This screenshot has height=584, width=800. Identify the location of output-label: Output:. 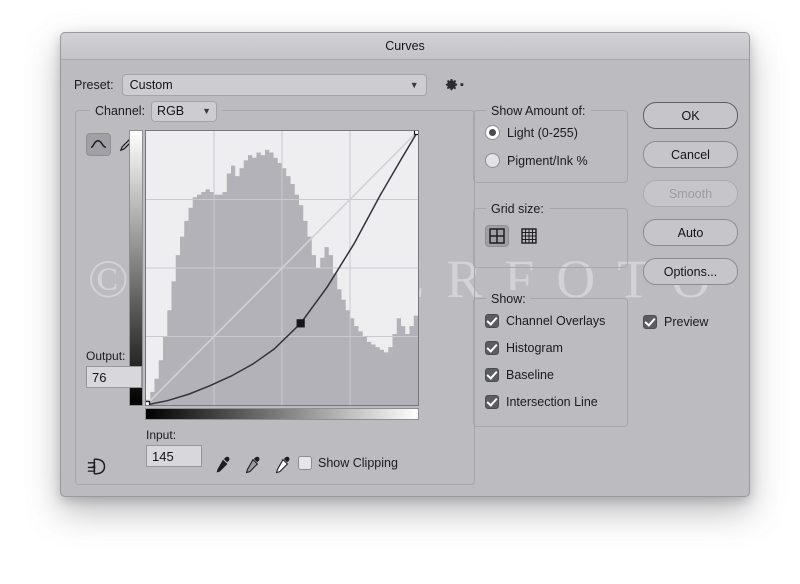
(106, 356).